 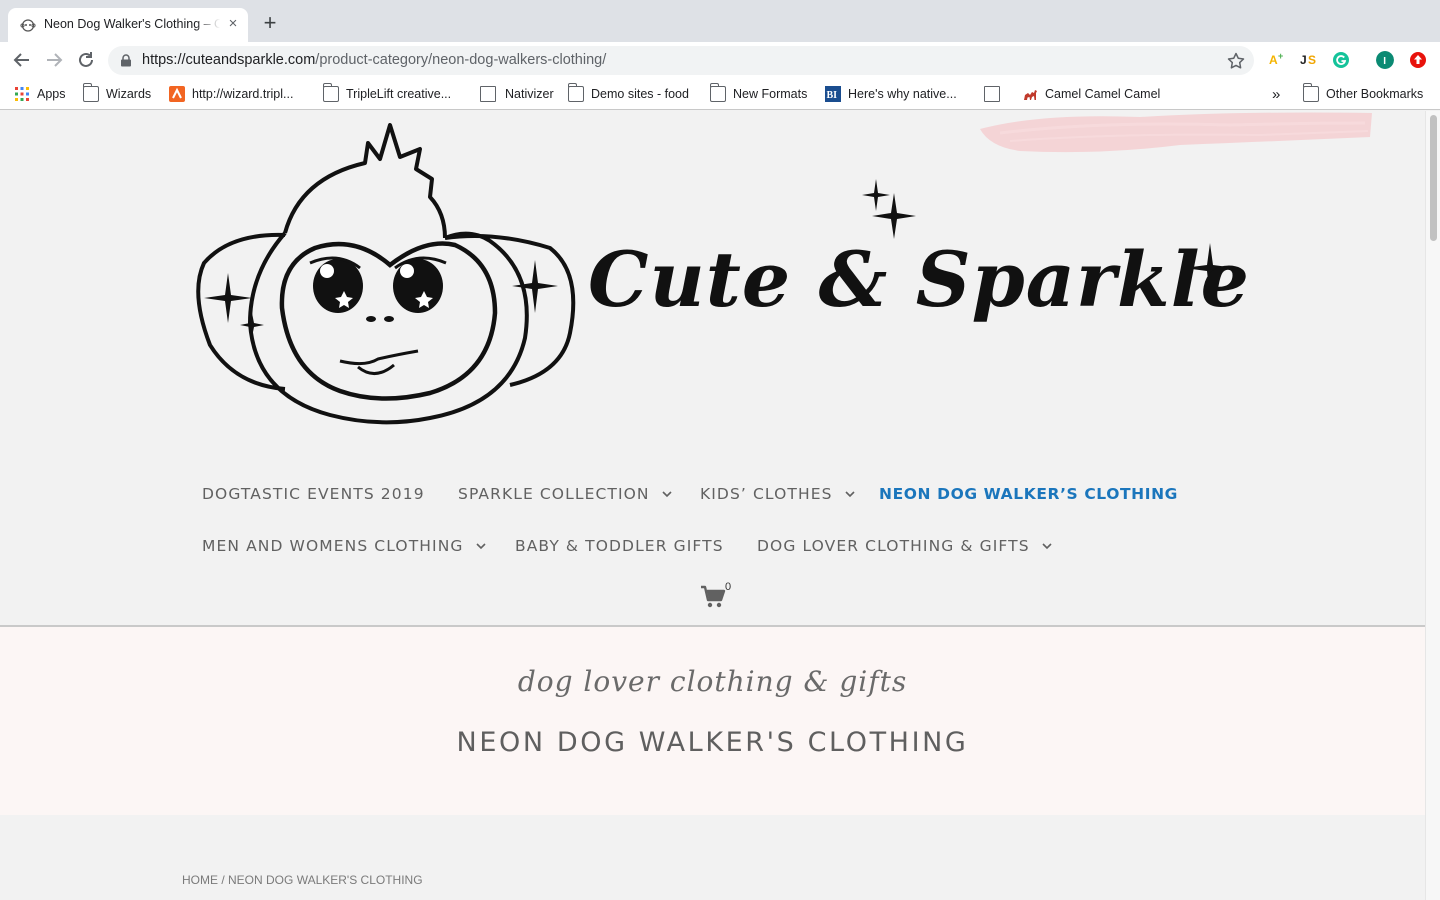 I want to click on bookmark-wizards: Wizards, so click(x=117, y=93).